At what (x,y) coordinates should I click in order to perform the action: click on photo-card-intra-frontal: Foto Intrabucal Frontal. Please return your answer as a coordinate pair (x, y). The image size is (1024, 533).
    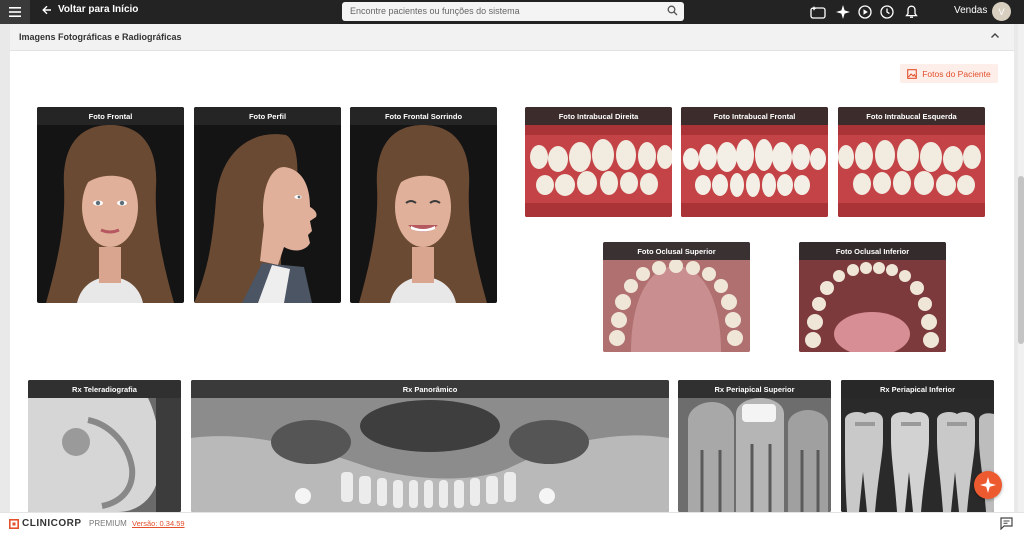
    Looking at the image, I should click on (754, 162).